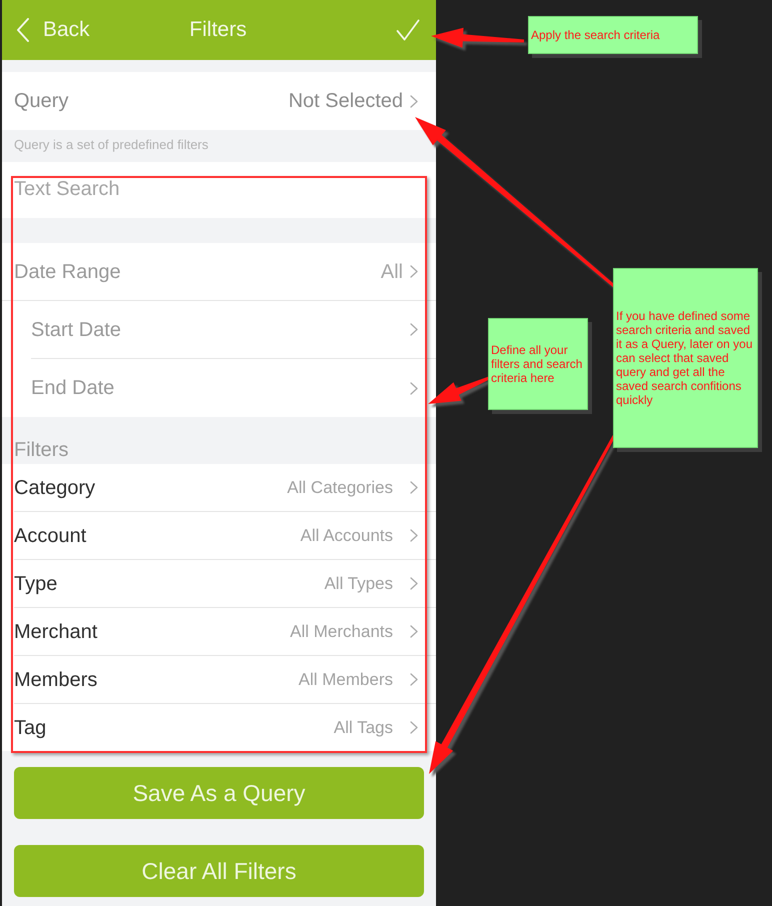 The image size is (772, 906). Describe the element at coordinates (23, 30) in the screenshot. I see `chevron-left-icon` at that location.